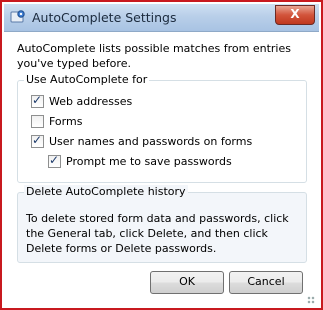  What do you see at coordinates (91, 101) in the screenshot?
I see `web-addresses-label: Web addresses` at bounding box center [91, 101].